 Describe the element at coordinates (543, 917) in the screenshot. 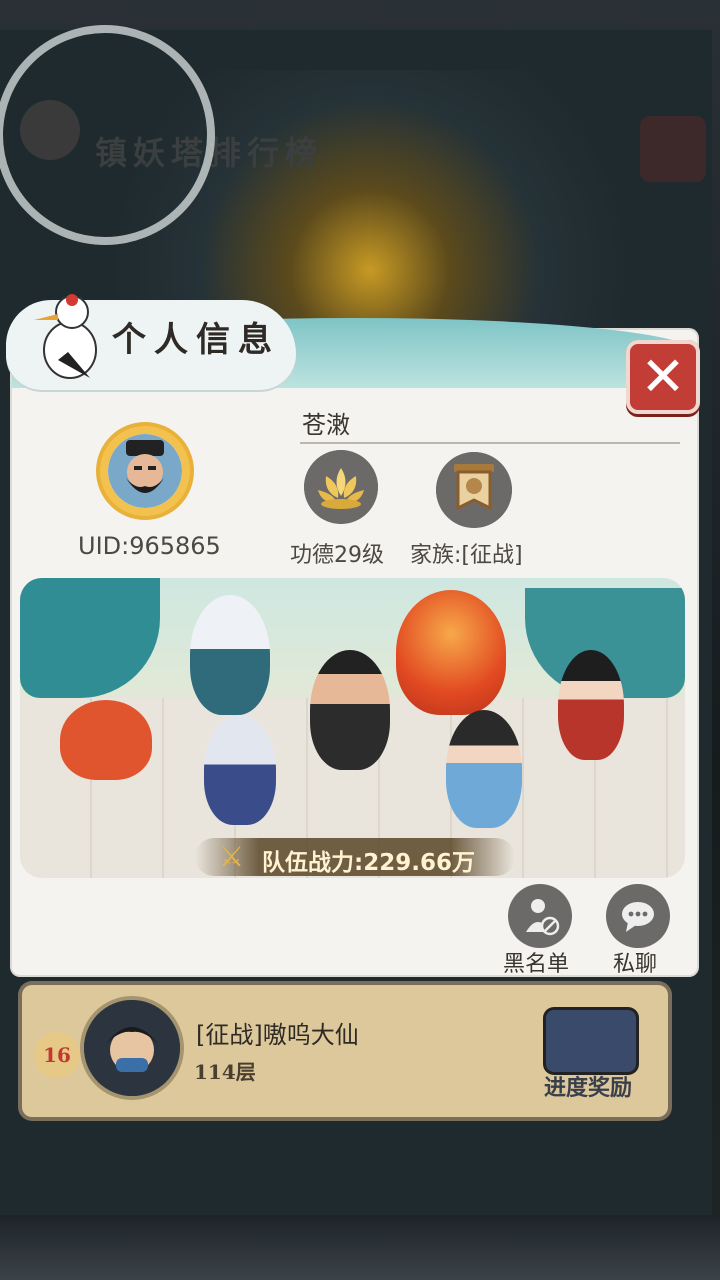

I see `blacklist-person-icon` at that location.